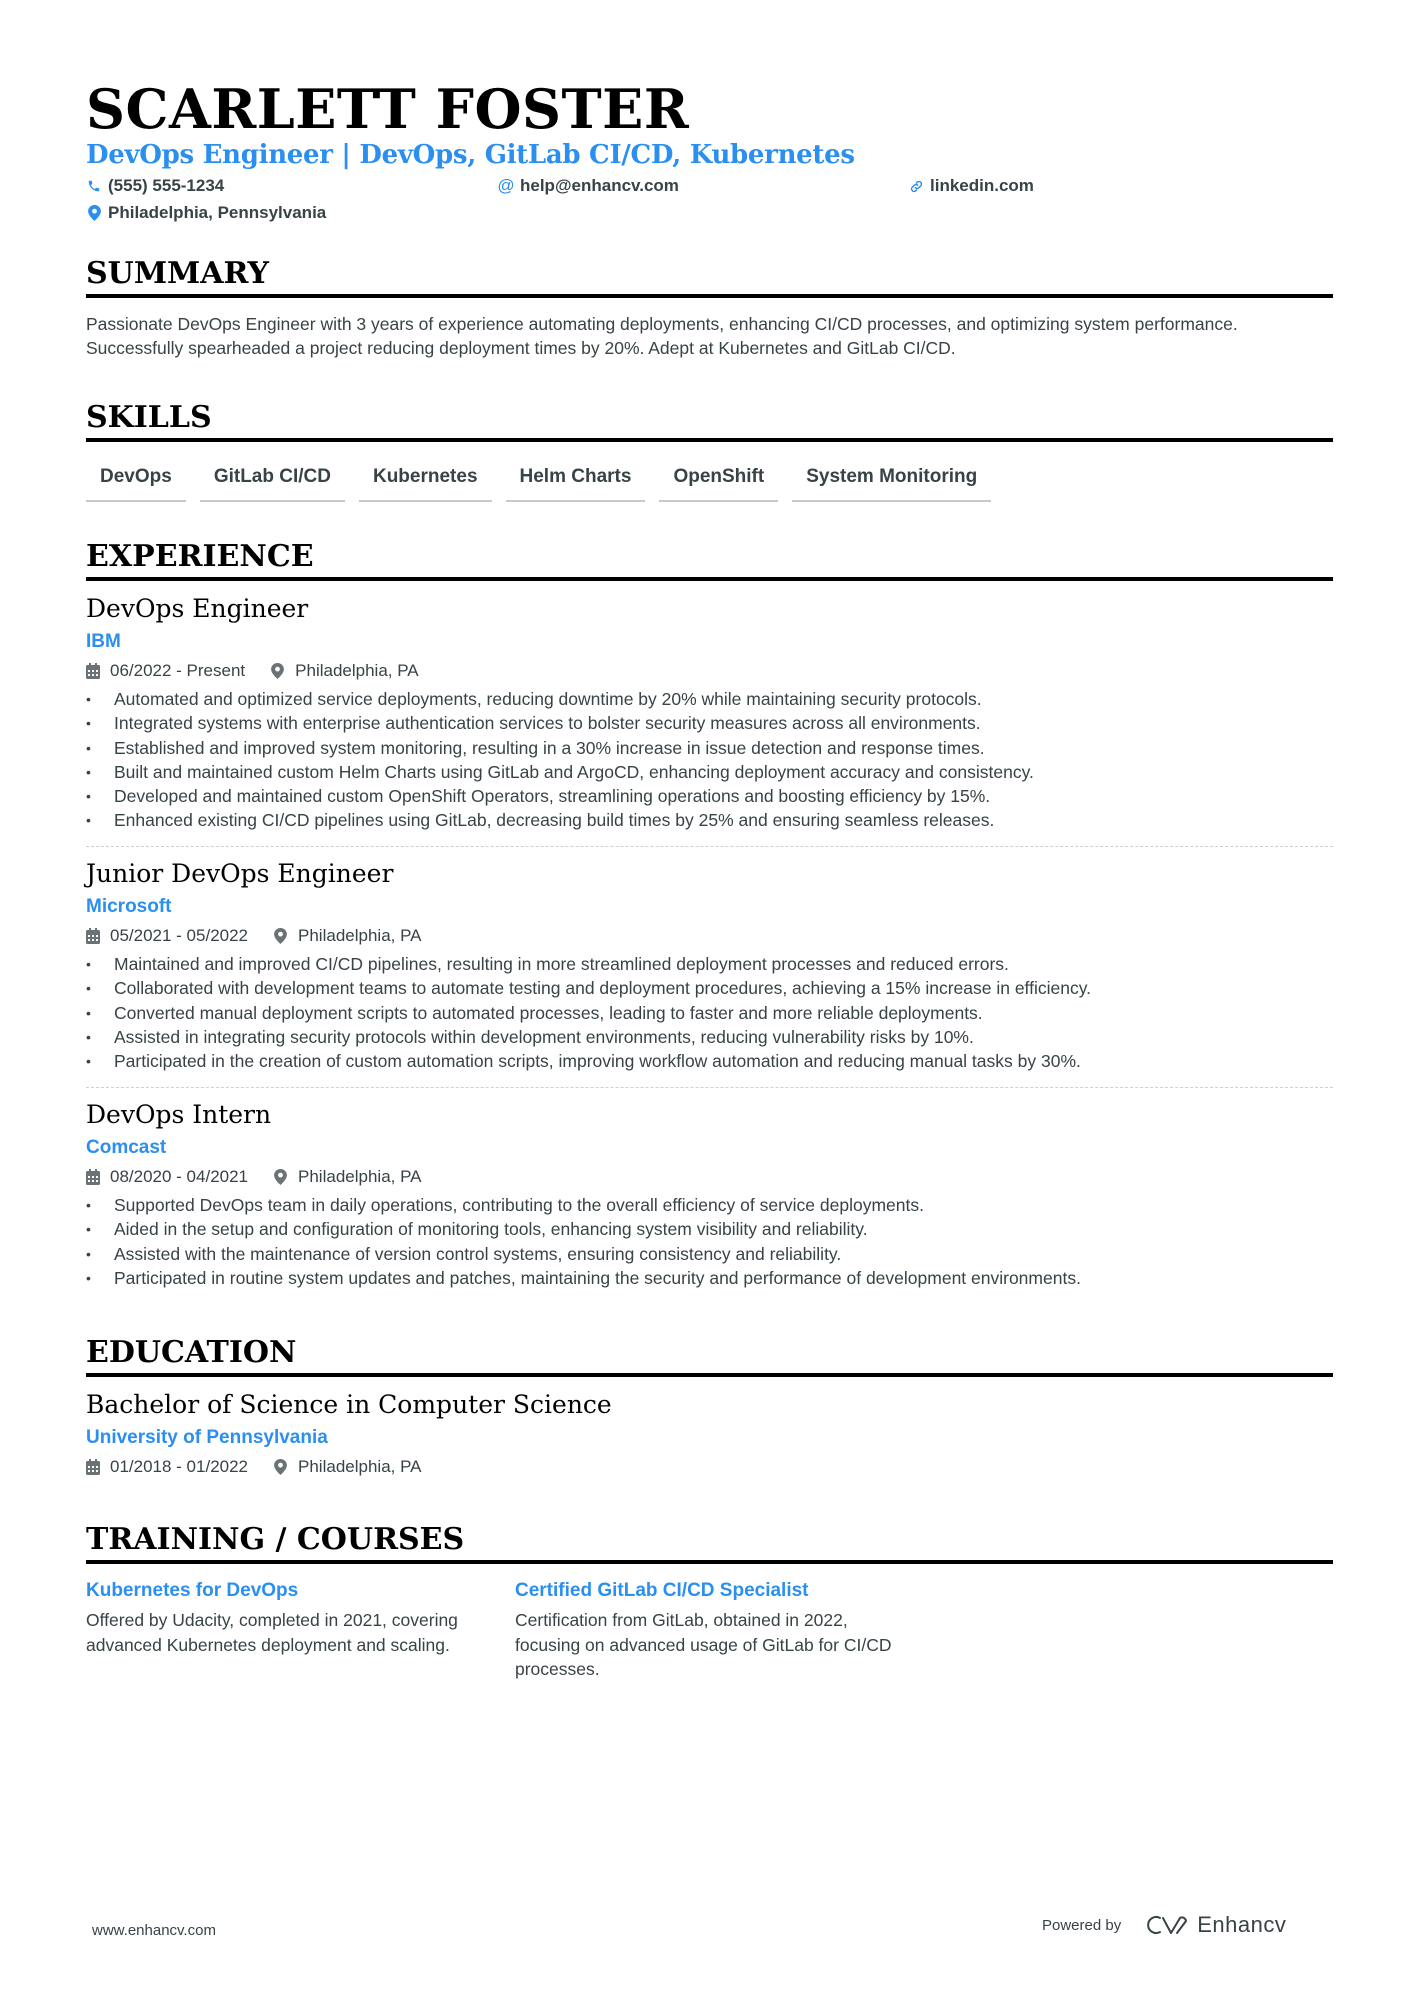  I want to click on section-title-skills: SKILLS, so click(709, 421).